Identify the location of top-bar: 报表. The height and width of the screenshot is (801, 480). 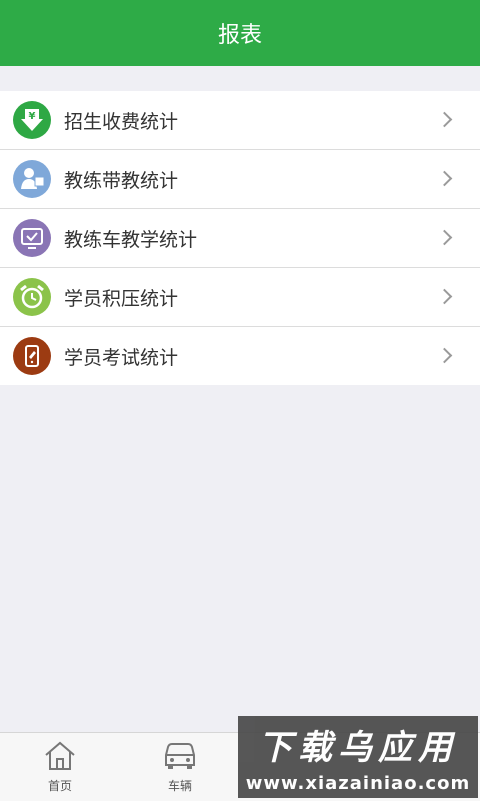
(240, 33).